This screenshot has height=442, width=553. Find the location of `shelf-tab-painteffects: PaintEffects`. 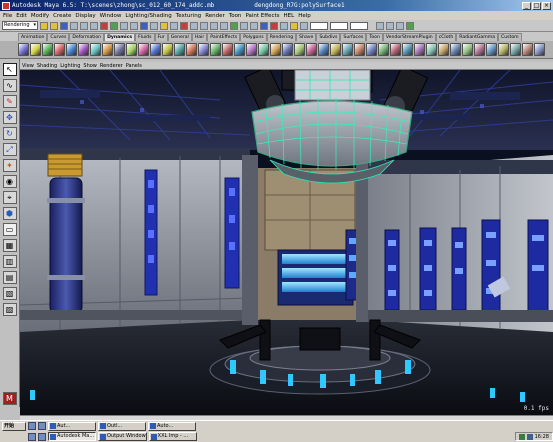

shelf-tab-painteffects: PaintEffects is located at coordinates (224, 37).